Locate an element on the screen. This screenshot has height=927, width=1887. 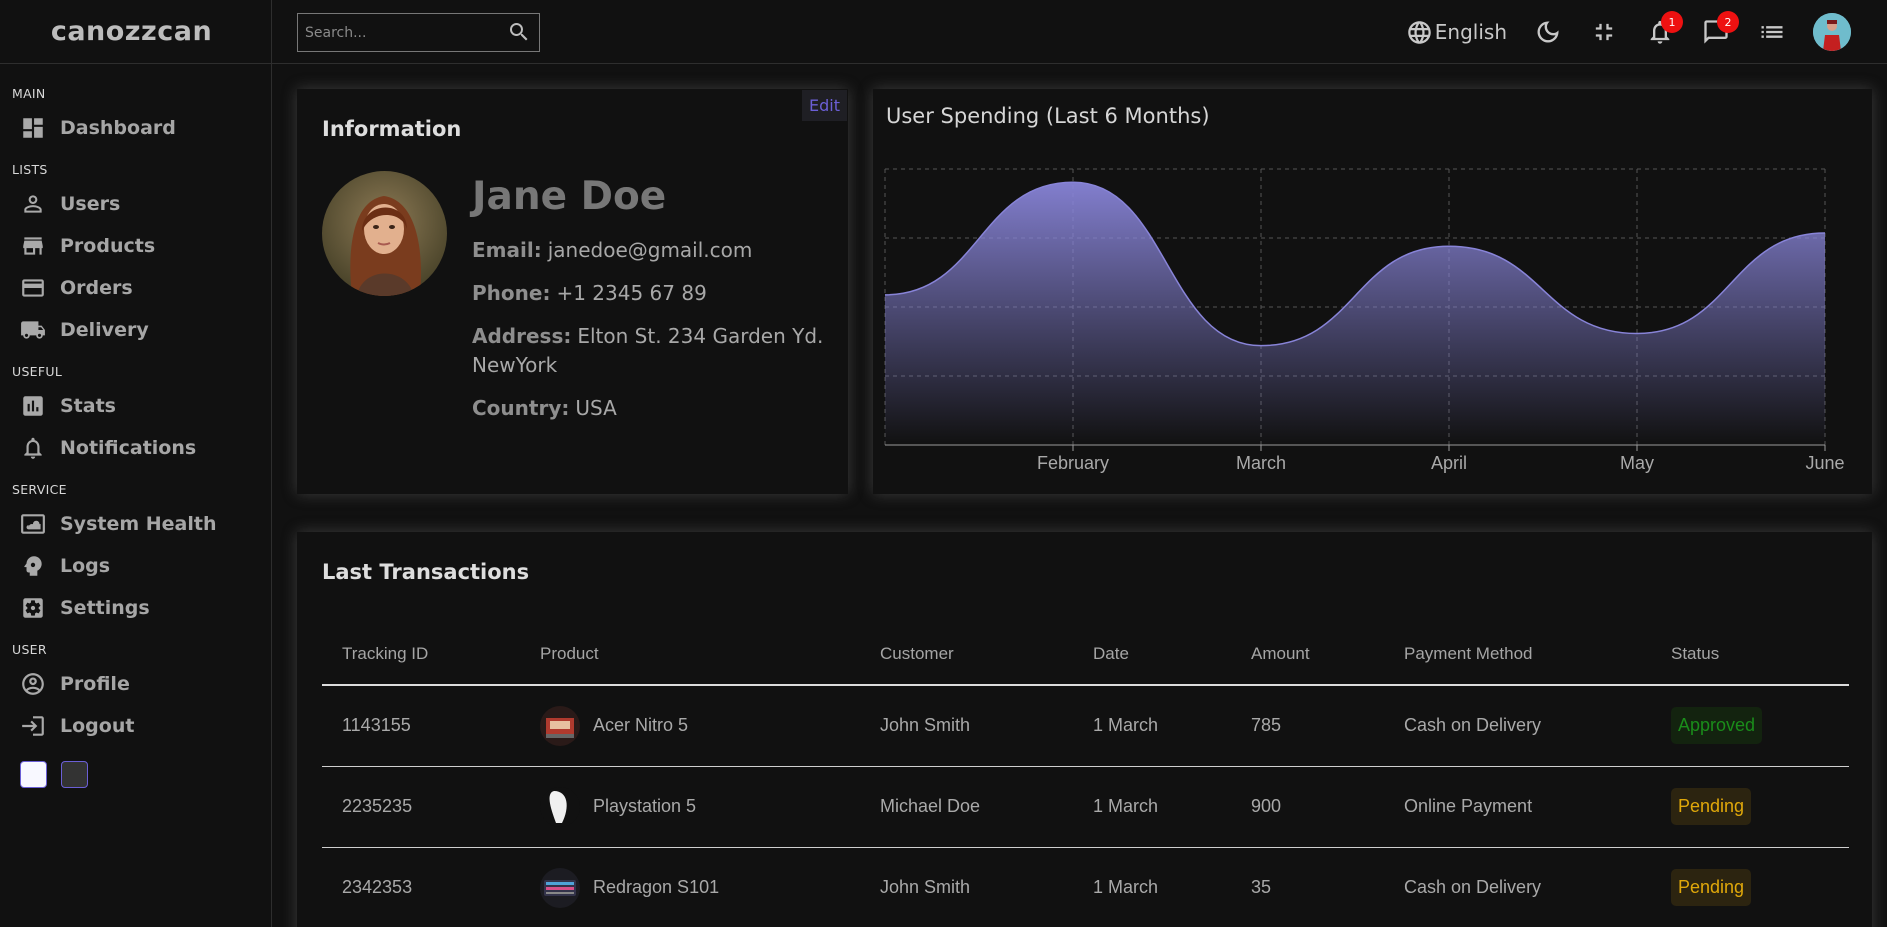
list-icon is located at coordinates (1772, 32).